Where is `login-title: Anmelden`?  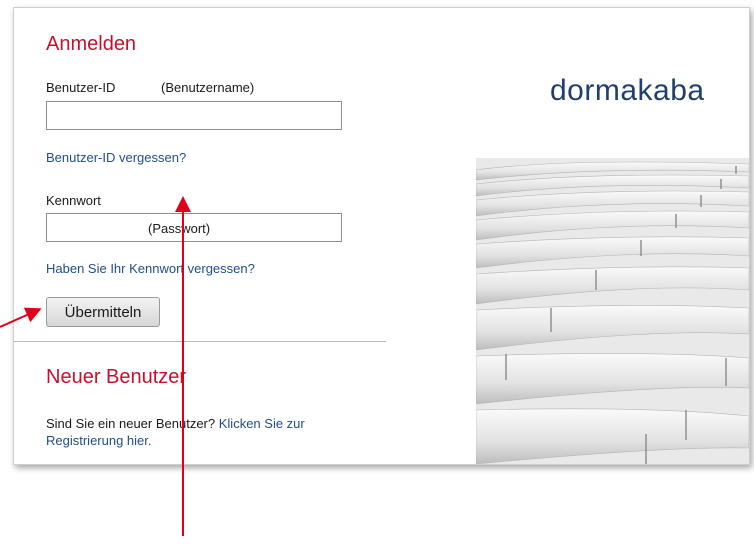 login-title: Anmelden is located at coordinates (91, 44).